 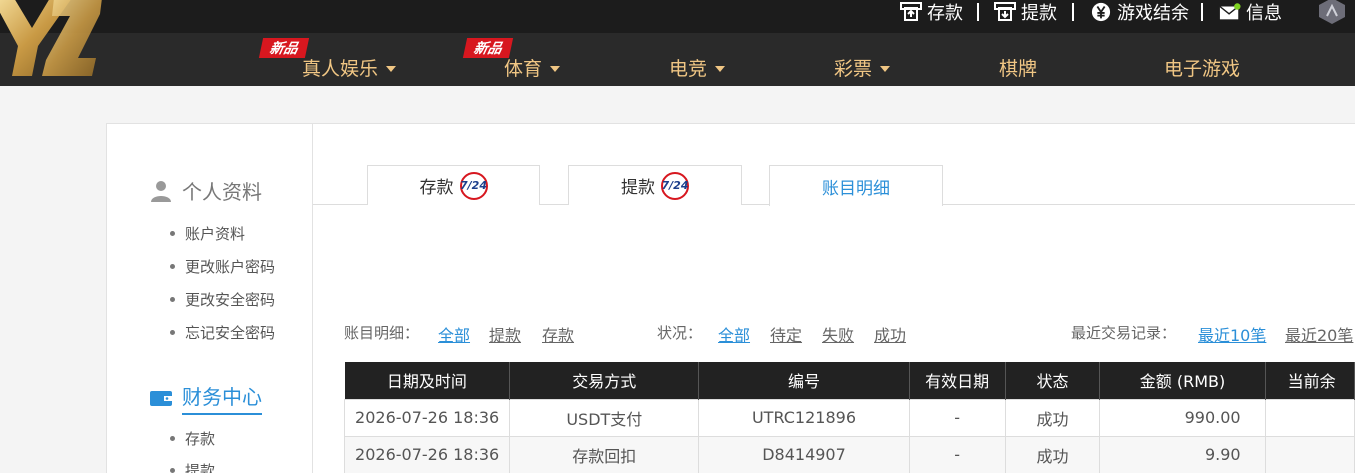 What do you see at coordinates (1005, 11) in the screenshot?
I see `withdraw-icon` at bounding box center [1005, 11].